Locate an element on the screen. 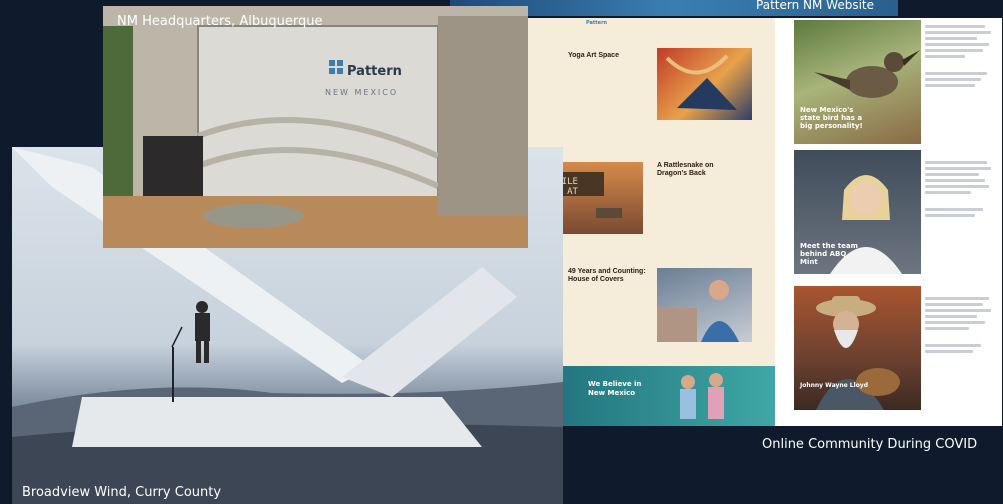 The width and height of the screenshot is (1003, 504). hq-caption: NM Headquarters, Albuquerque is located at coordinates (220, 21).